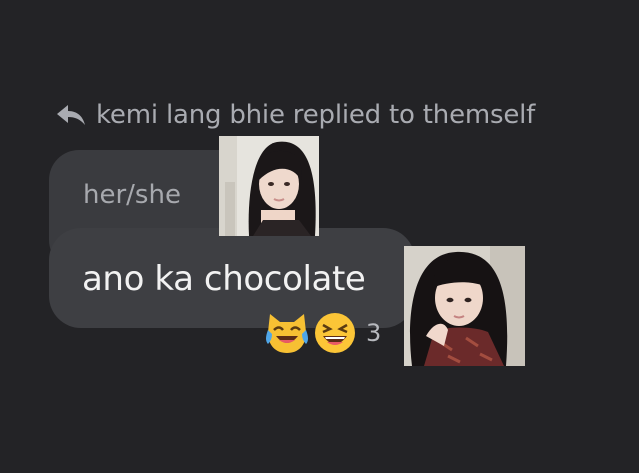 This screenshot has width=639, height=473. Describe the element at coordinates (287, 333) in the screenshot. I see `crying-laughing-cat-icon` at that location.